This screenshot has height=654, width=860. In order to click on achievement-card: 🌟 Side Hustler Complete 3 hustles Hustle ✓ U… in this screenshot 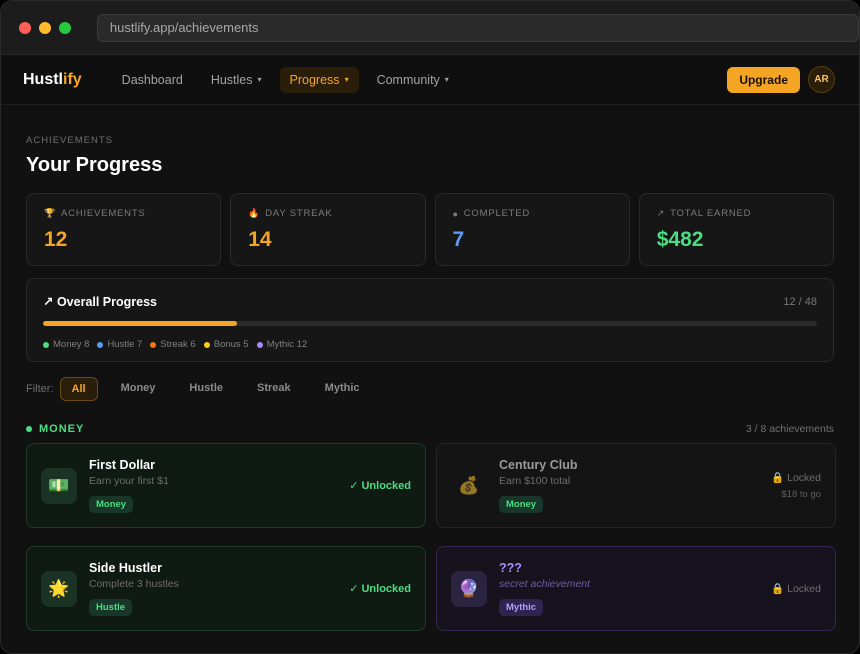, I will do `click(226, 588)`.